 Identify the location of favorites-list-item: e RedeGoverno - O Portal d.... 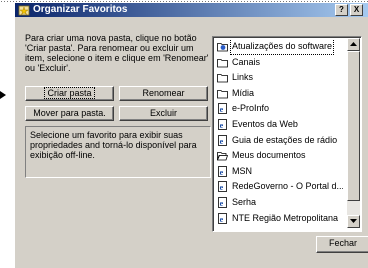
(279, 187).